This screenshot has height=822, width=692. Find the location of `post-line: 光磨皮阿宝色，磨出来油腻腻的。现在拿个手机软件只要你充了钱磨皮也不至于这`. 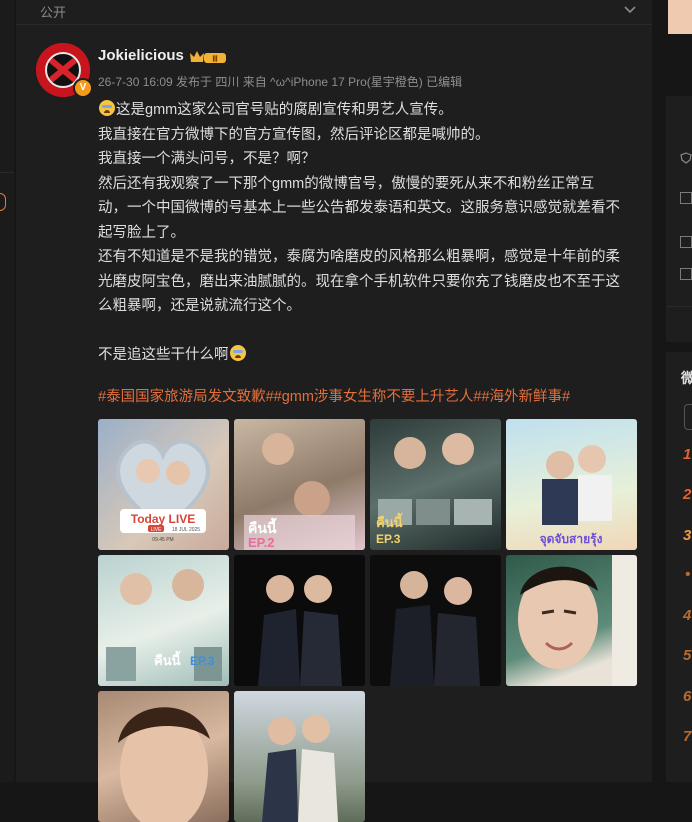

post-line: 光磨皮阿宝色，磨出来油腻腻的。现在拿个手机软件只要你充了钱磨皮也不至于这 is located at coordinates (359, 281).